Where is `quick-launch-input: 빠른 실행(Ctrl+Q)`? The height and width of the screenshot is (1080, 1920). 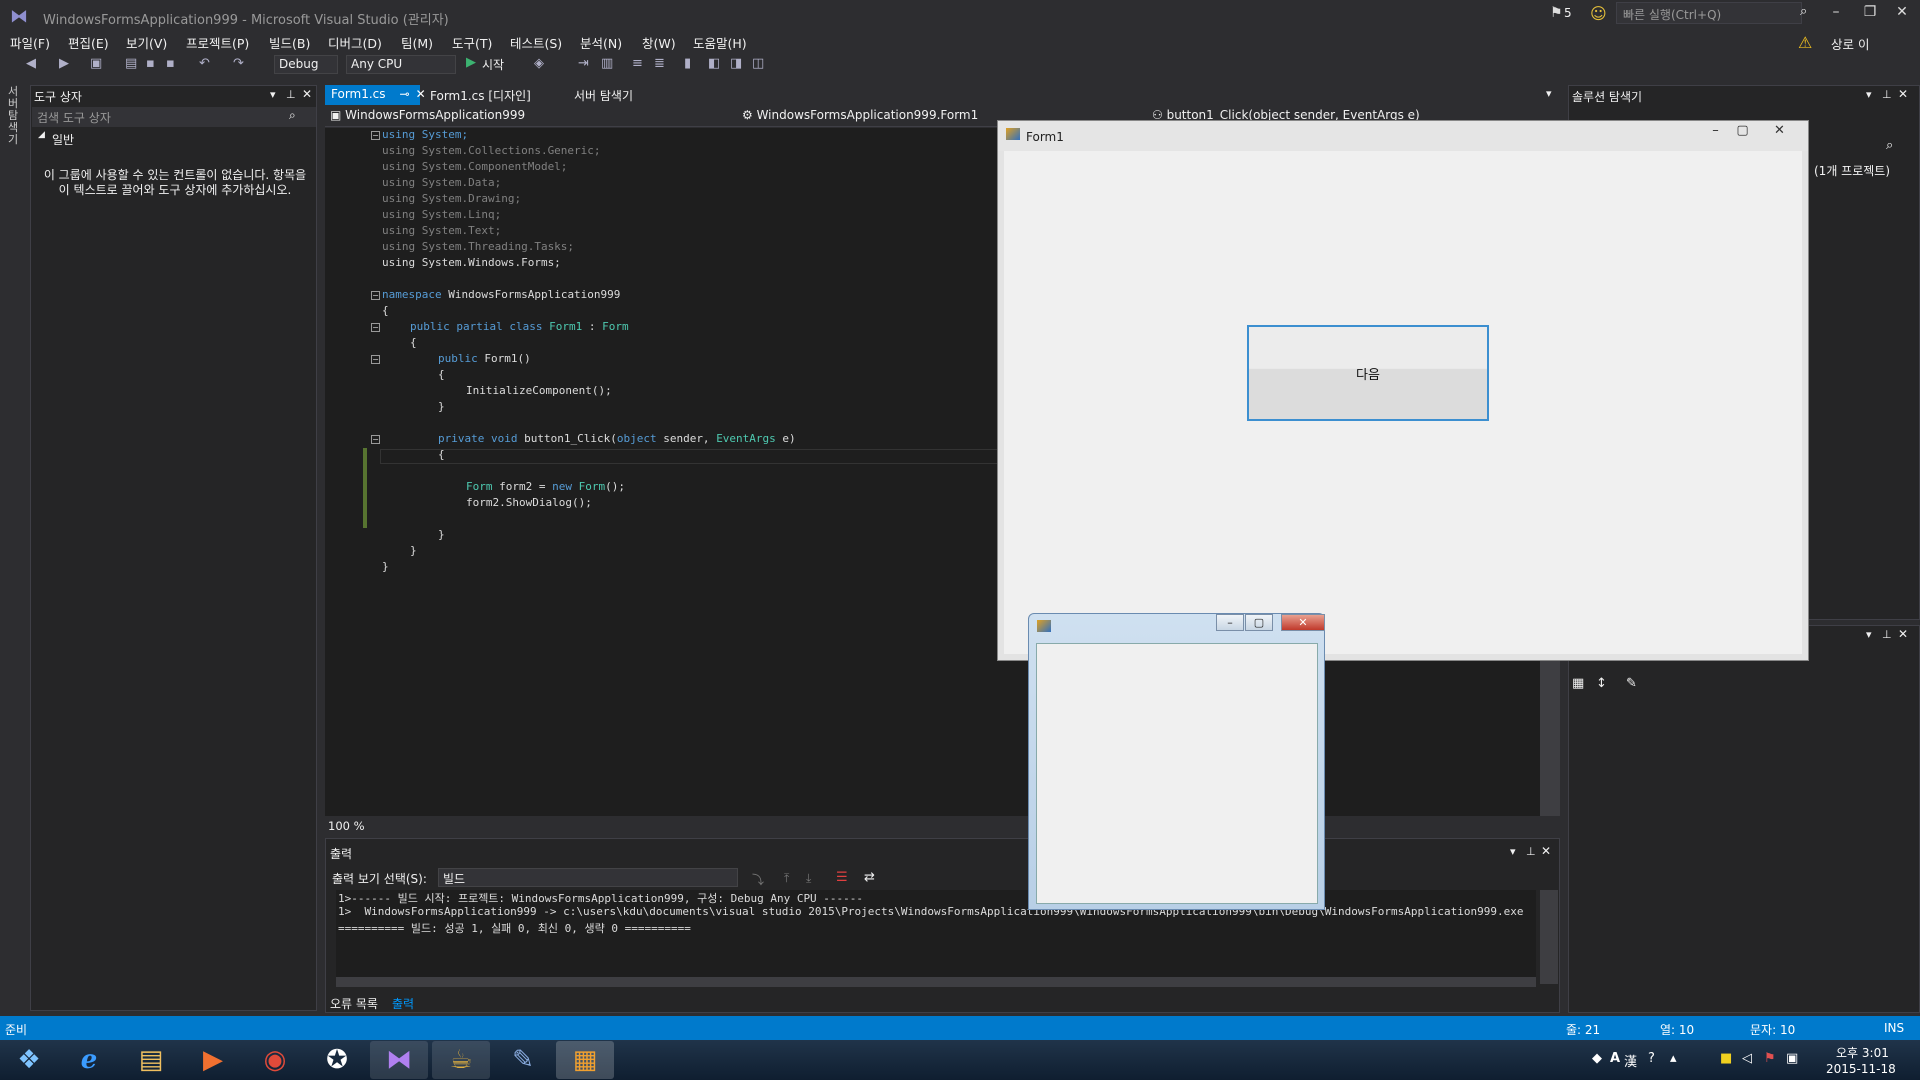
quick-launch-input: 빠른 실행(Ctrl+Q) is located at coordinates (1709, 13).